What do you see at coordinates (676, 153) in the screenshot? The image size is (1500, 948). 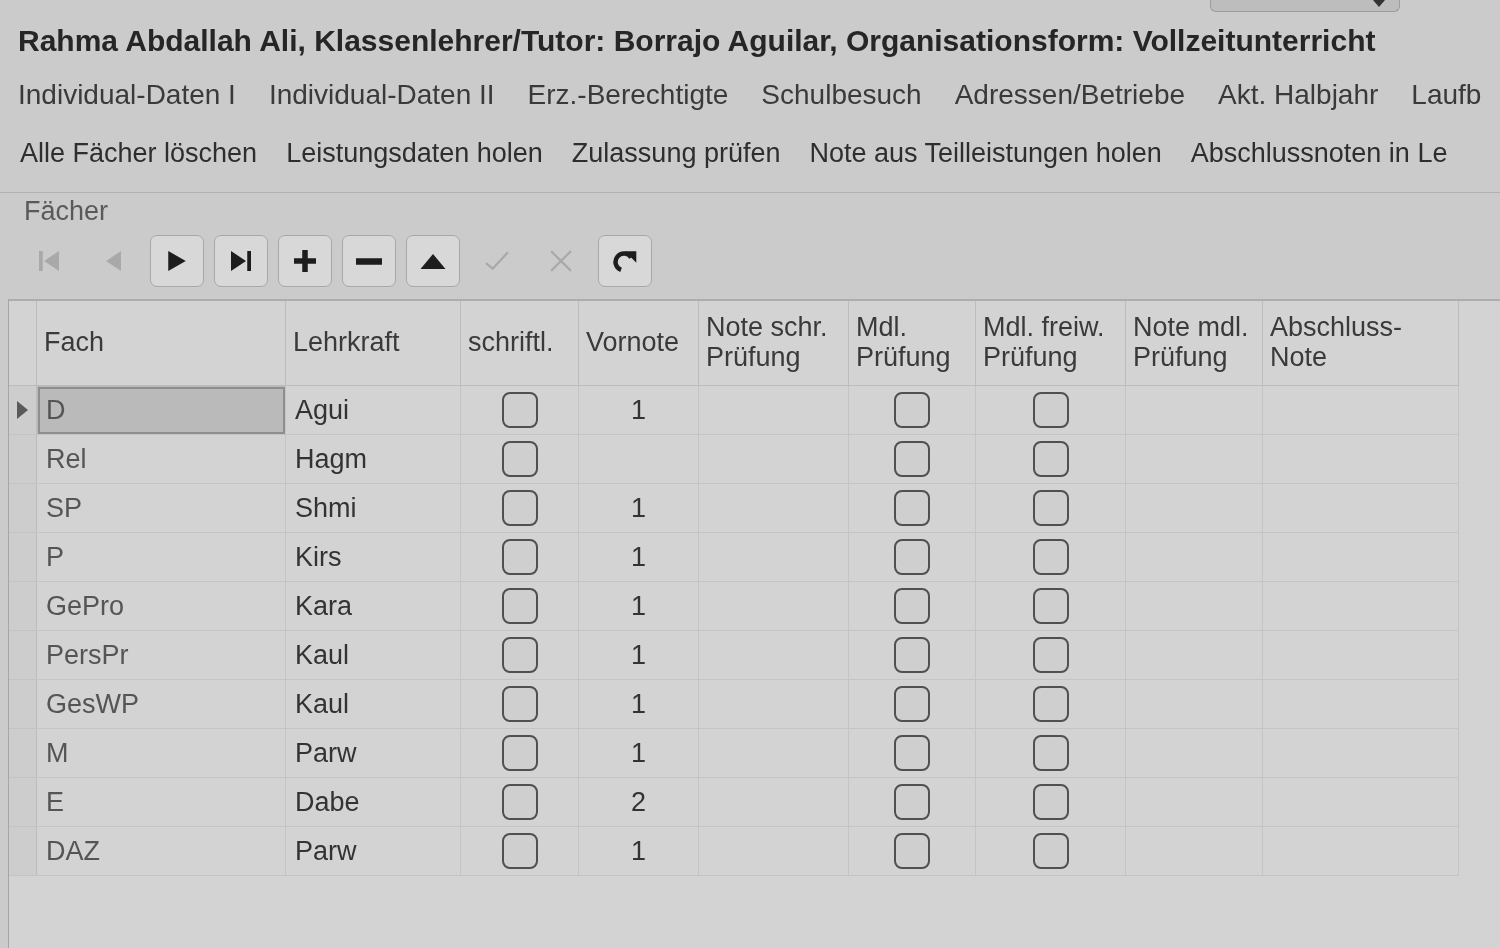 I see `action-link: Zulassung prüfen` at bounding box center [676, 153].